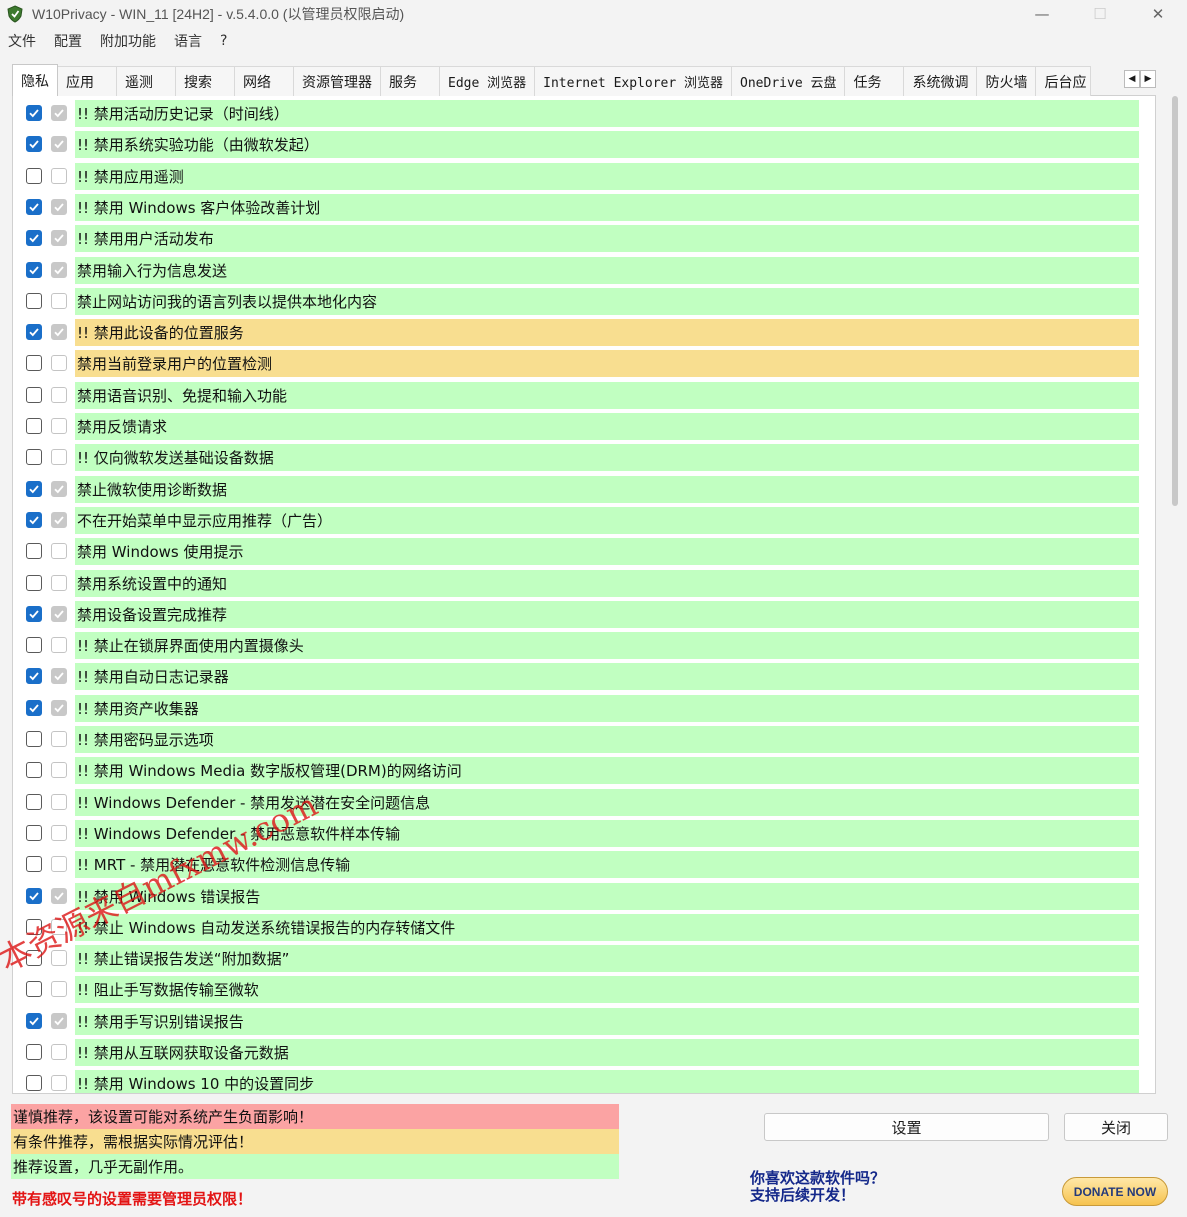 Image resolution: width=1187 pixels, height=1217 pixels. Describe the element at coordinates (874, 81) in the screenshot. I see `tab-tasks: 任务` at that location.